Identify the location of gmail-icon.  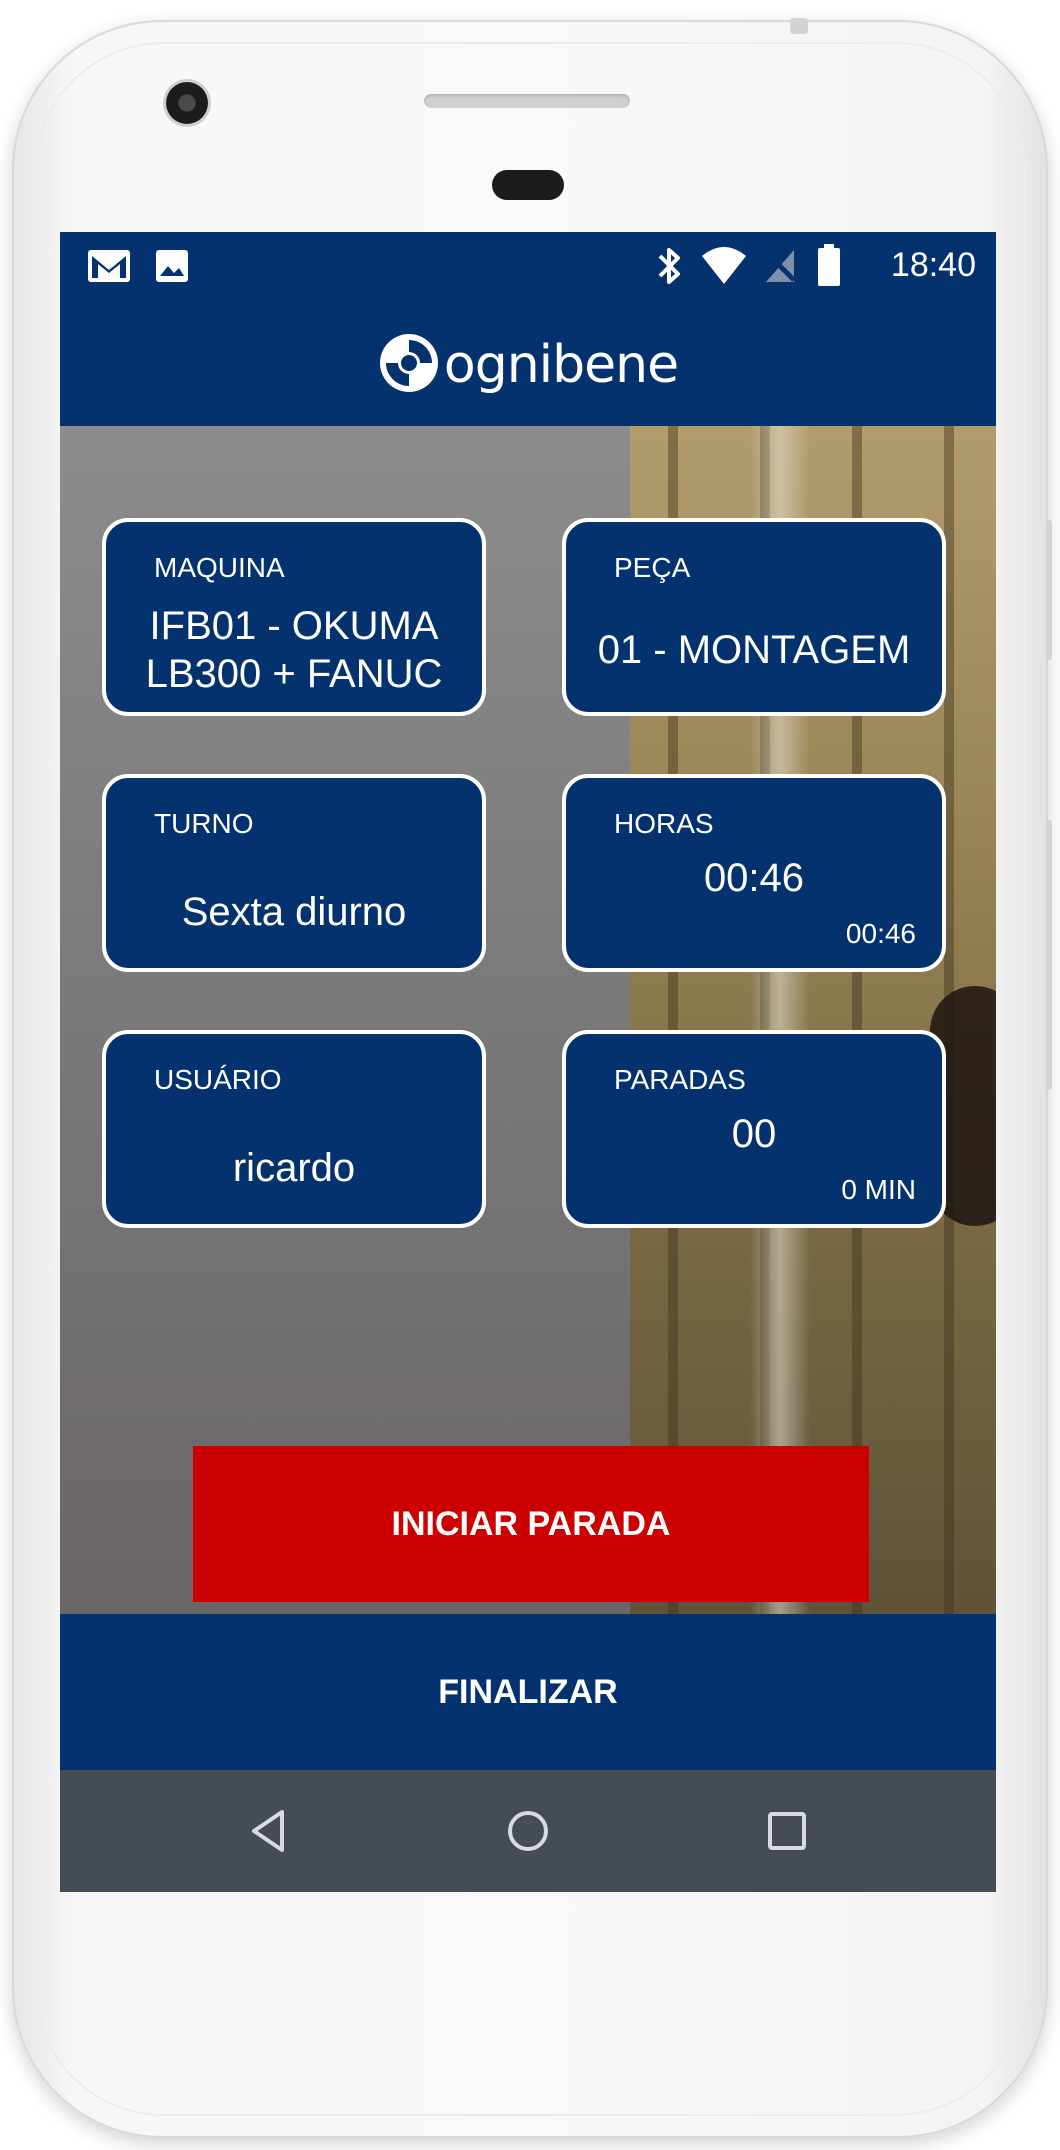
(109, 268).